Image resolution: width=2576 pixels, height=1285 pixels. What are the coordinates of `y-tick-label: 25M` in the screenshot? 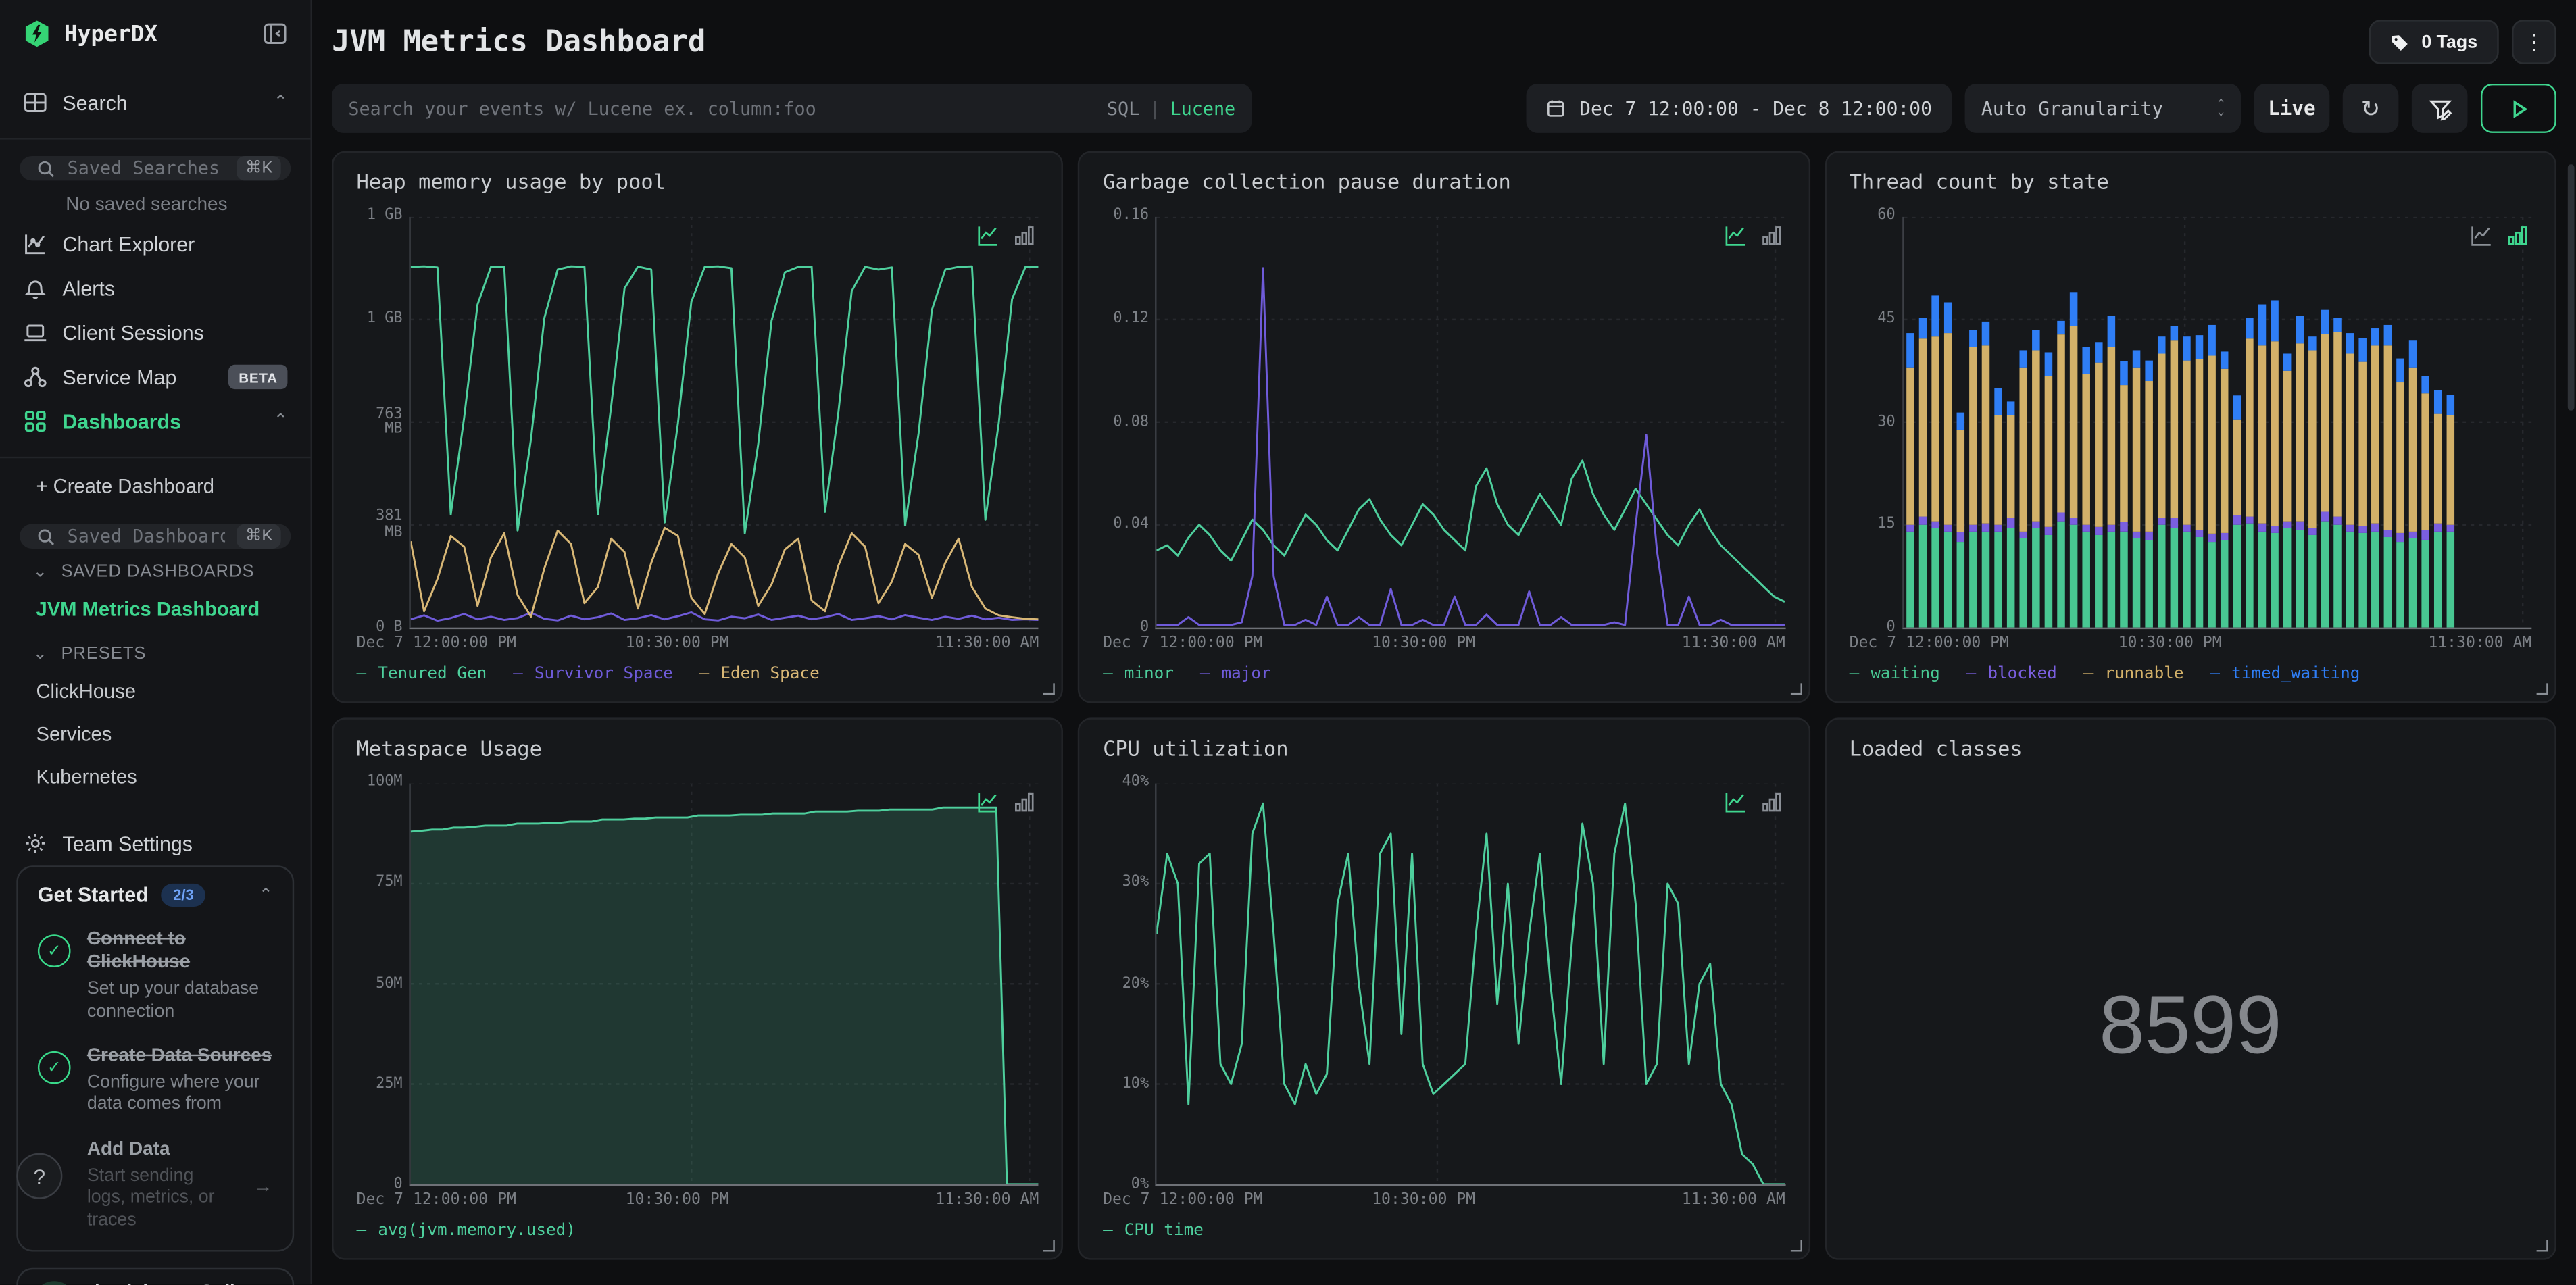 It's located at (390, 1084).